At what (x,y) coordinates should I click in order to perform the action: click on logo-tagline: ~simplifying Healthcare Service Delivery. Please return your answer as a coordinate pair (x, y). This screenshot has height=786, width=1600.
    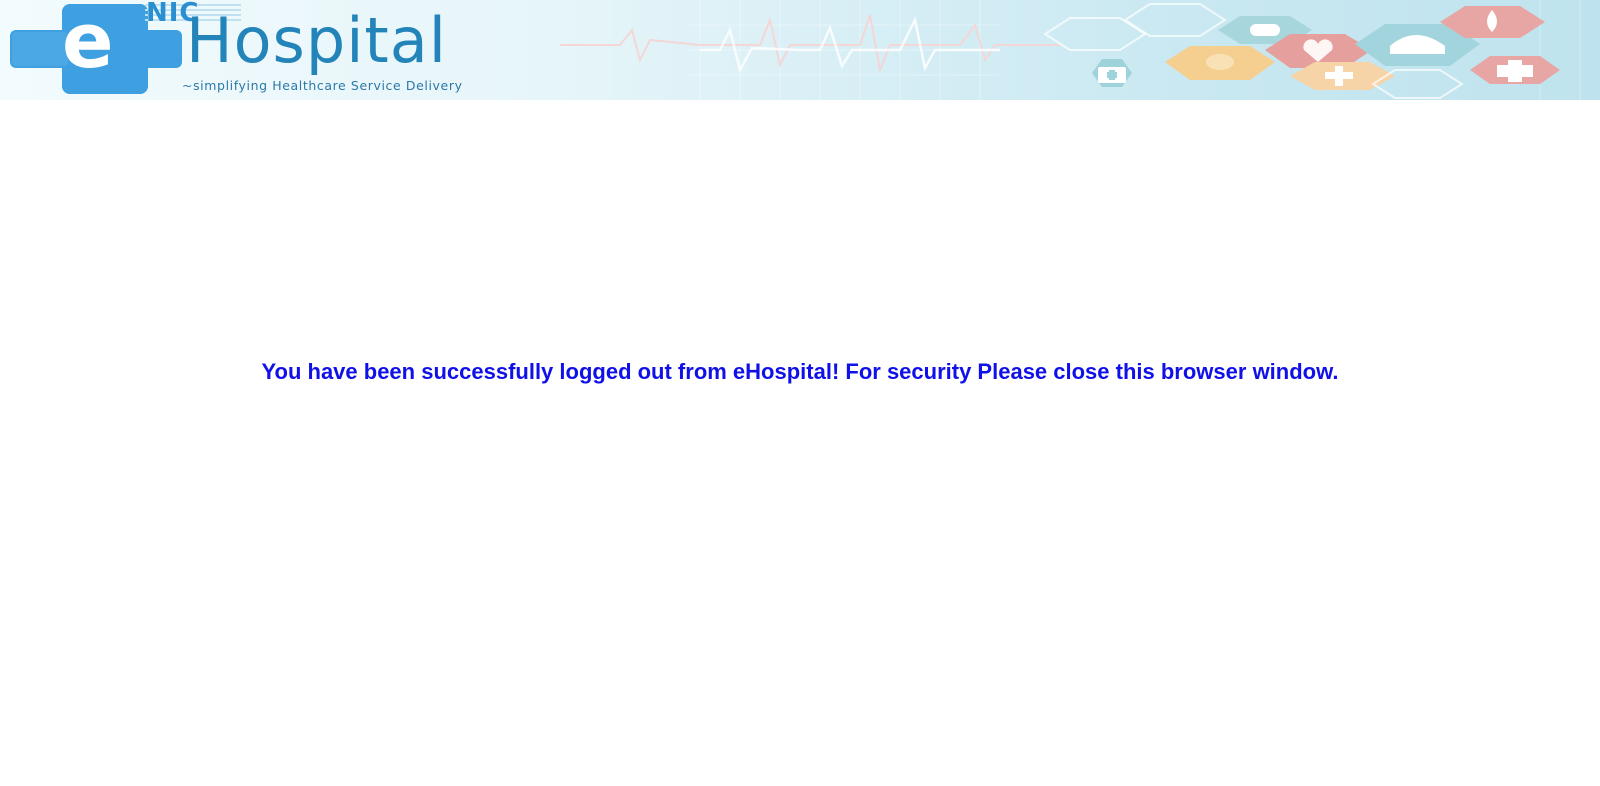
    Looking at the image, I should click on (322, 85).